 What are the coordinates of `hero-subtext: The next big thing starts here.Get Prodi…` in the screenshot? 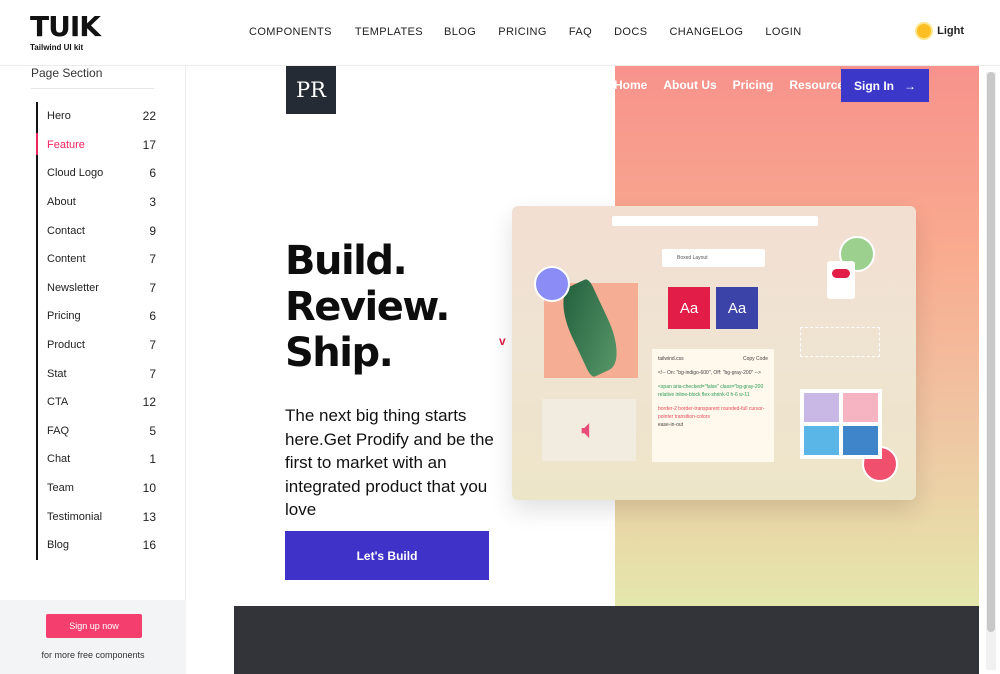 It's located at (389, 462).